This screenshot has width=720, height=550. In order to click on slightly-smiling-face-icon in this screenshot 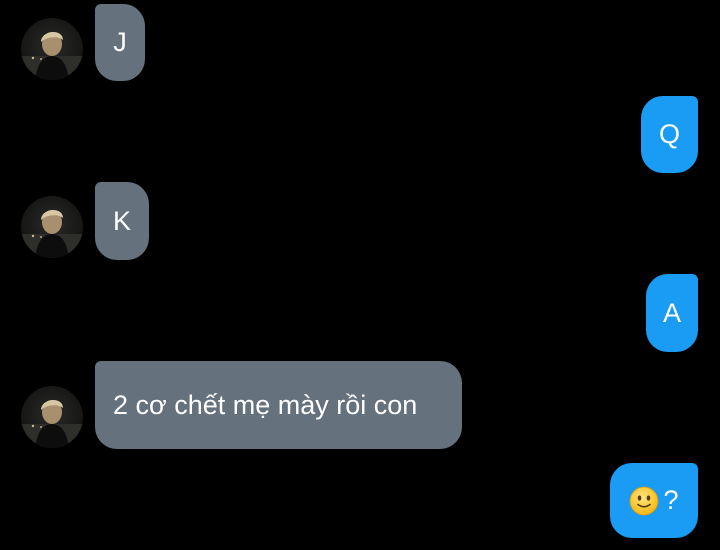, I will do `click(644, 500)`.